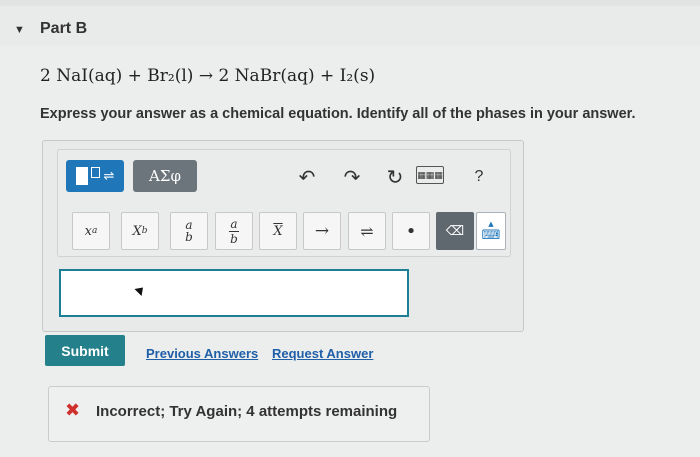 The width and height of the screenshot is (700, 457). I want to click on triangle-down-icon: ▼, so click(19, 30).